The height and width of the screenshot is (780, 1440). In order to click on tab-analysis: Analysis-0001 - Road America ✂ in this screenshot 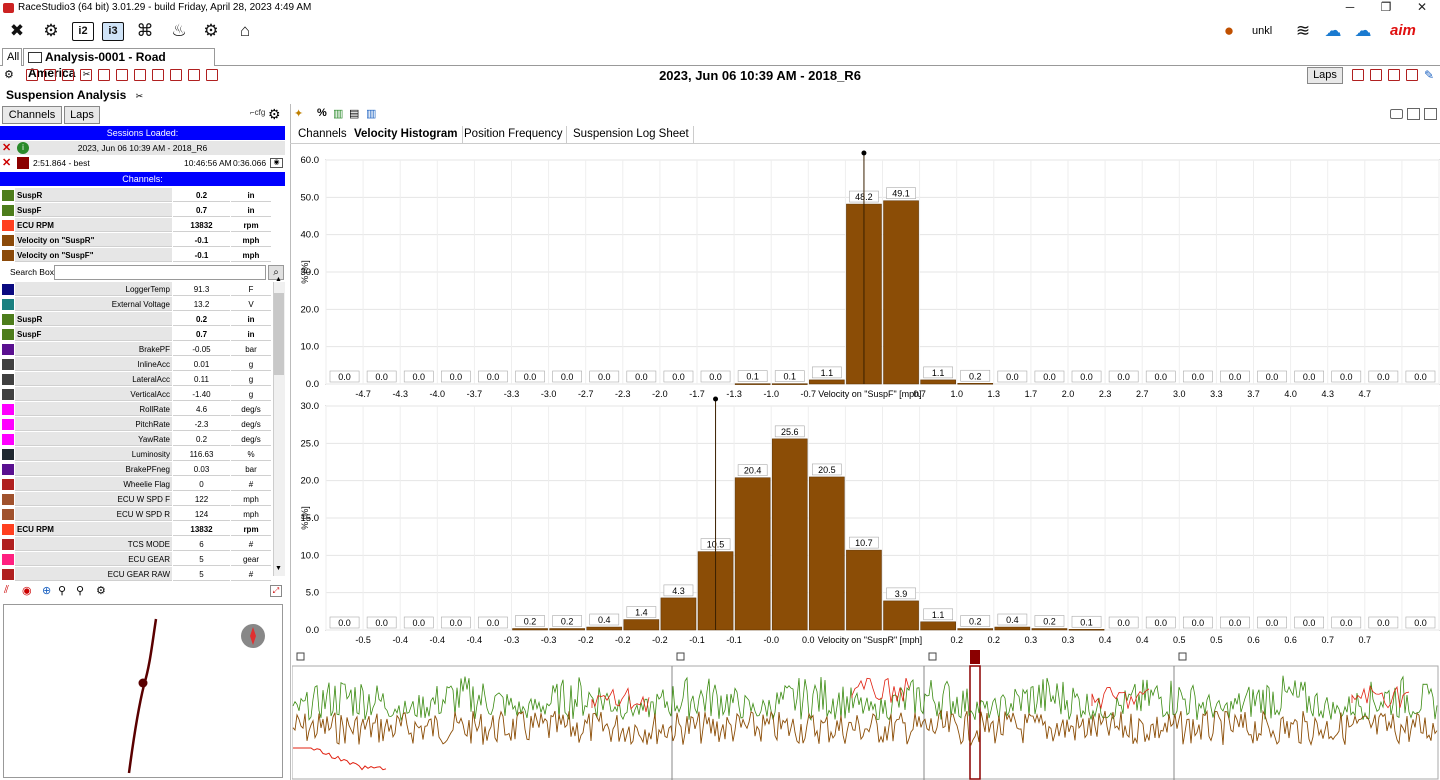, I will do `click(119, 64)`.